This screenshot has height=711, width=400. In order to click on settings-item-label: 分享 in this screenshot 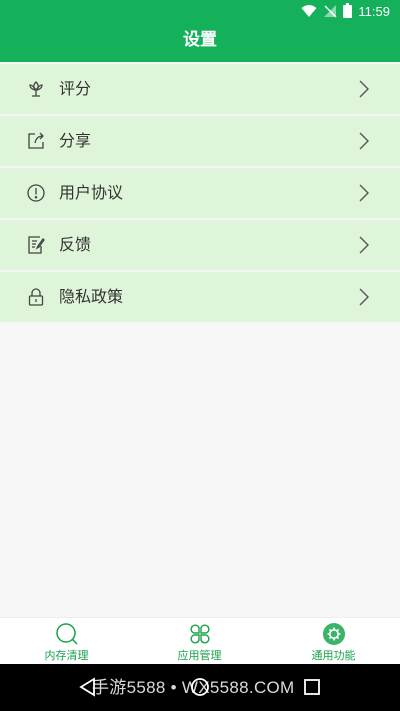, I will do `click(75, 140)`.